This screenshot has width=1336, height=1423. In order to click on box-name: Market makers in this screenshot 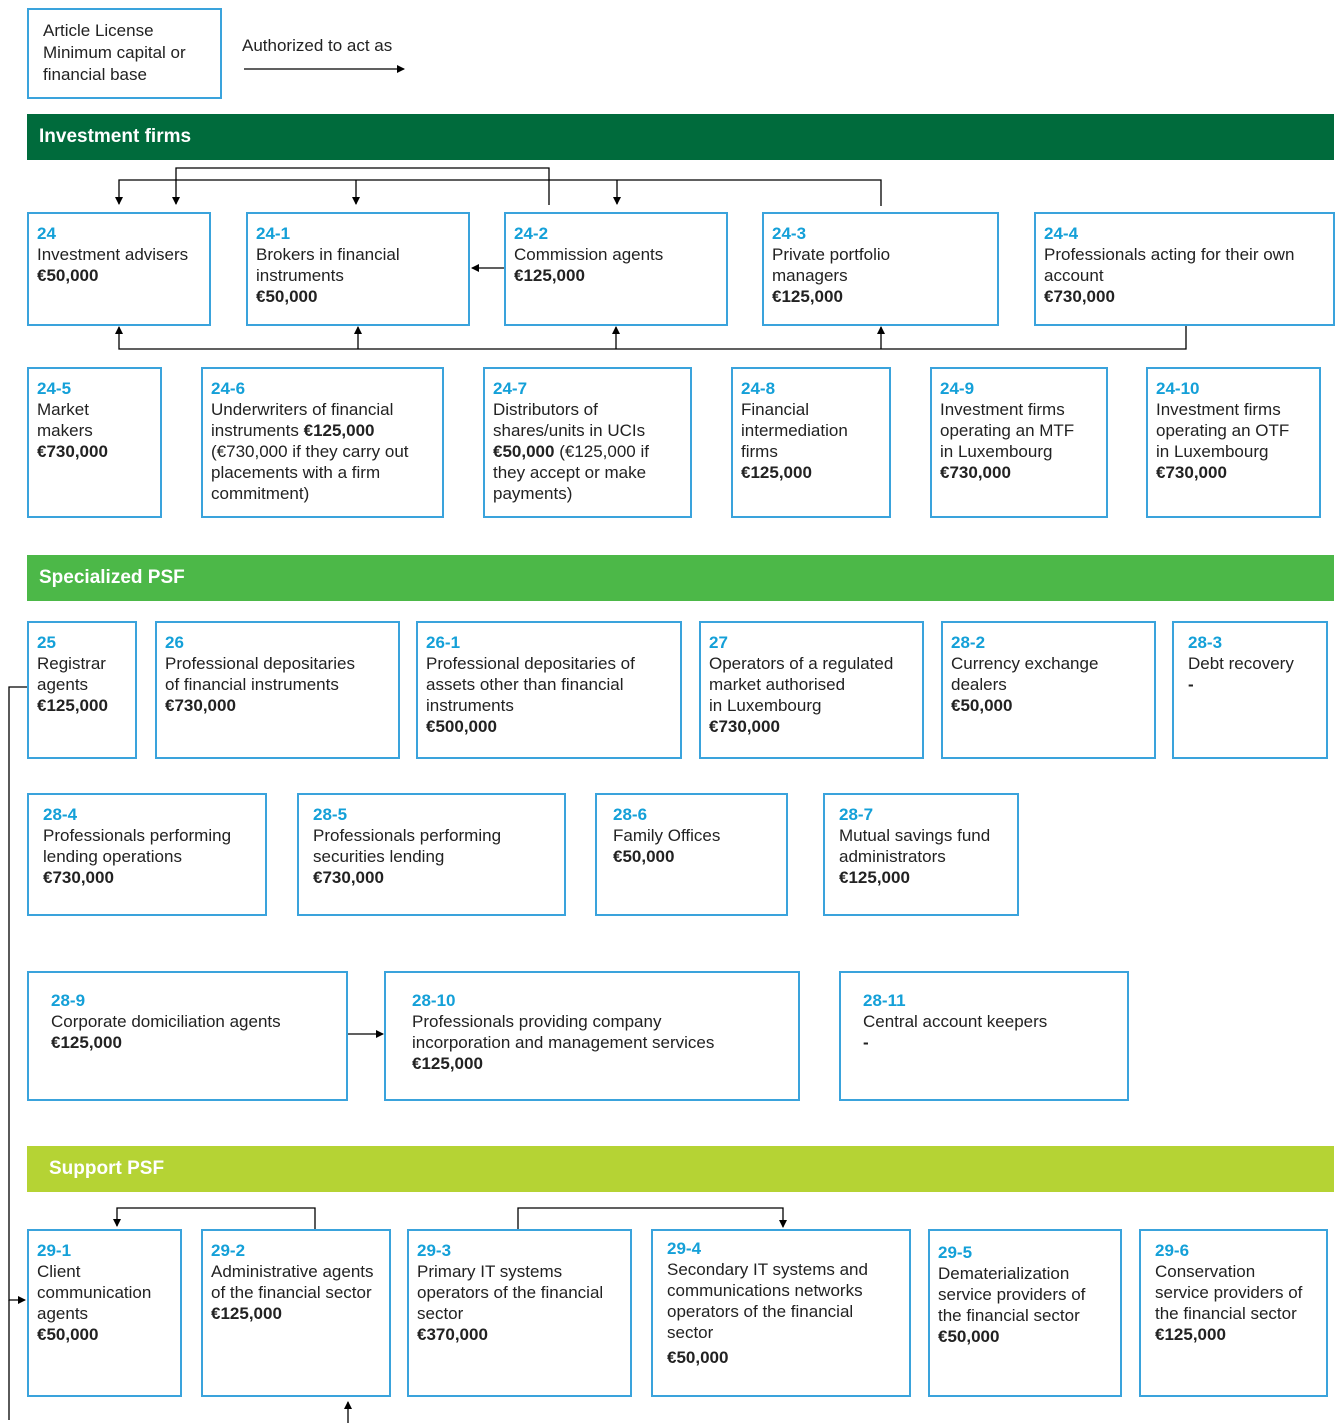, I will do `click(65, 420)`.